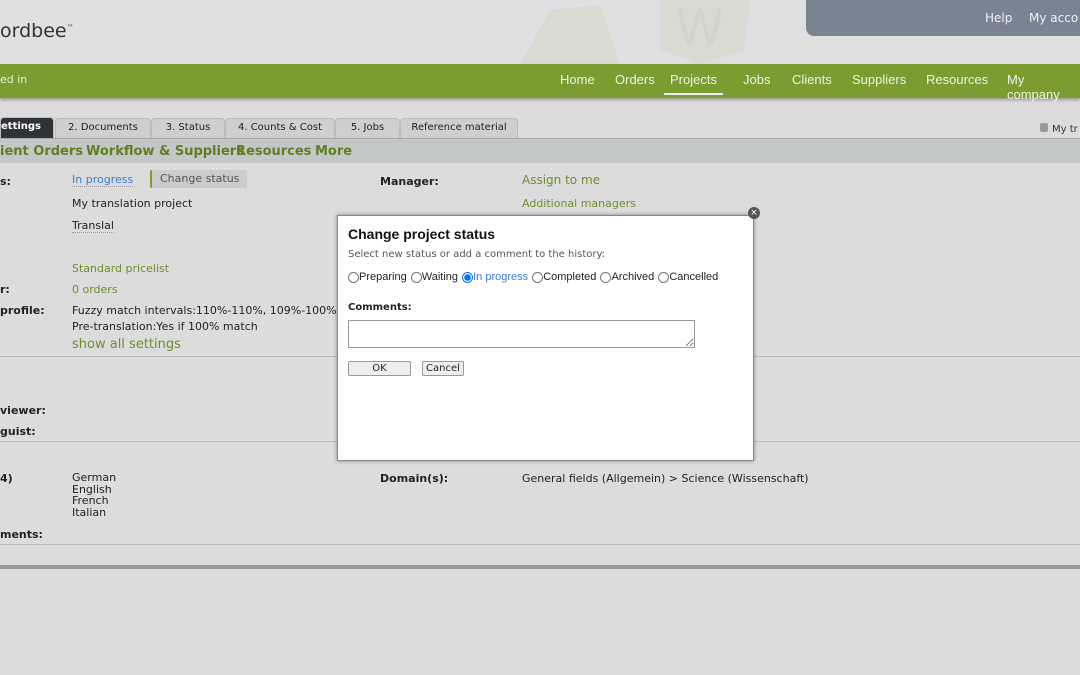 Image resolution: width=1080 pixels, height=675 pixels. Describe the element at coordinates (165, 326) in the screenshot. I see `pre-translation: Pre-translation:Yes if 100% match` at that location.